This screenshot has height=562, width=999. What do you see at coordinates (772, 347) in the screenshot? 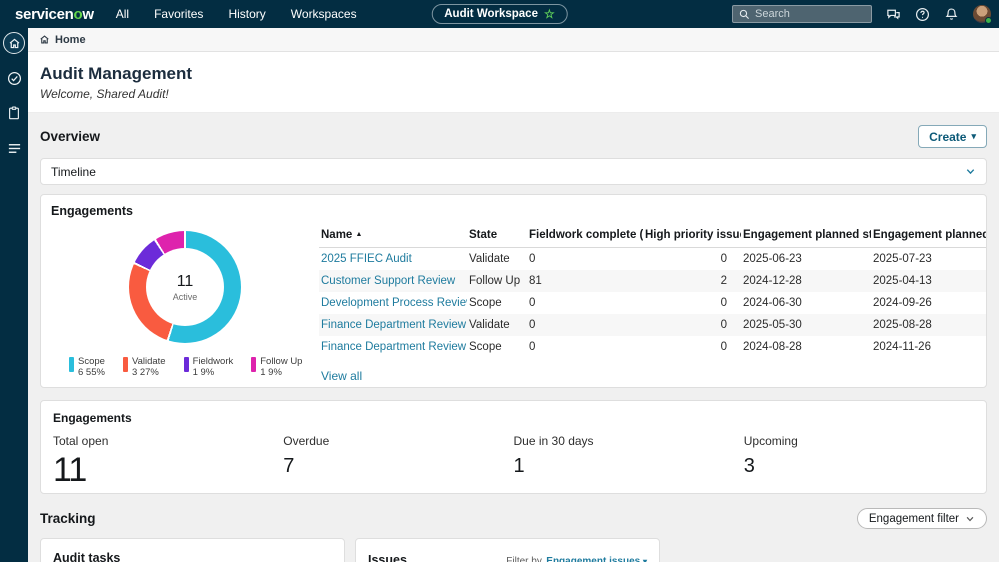
I see `engagement-start: 2024-08-28` at bounding box center [772, 347].